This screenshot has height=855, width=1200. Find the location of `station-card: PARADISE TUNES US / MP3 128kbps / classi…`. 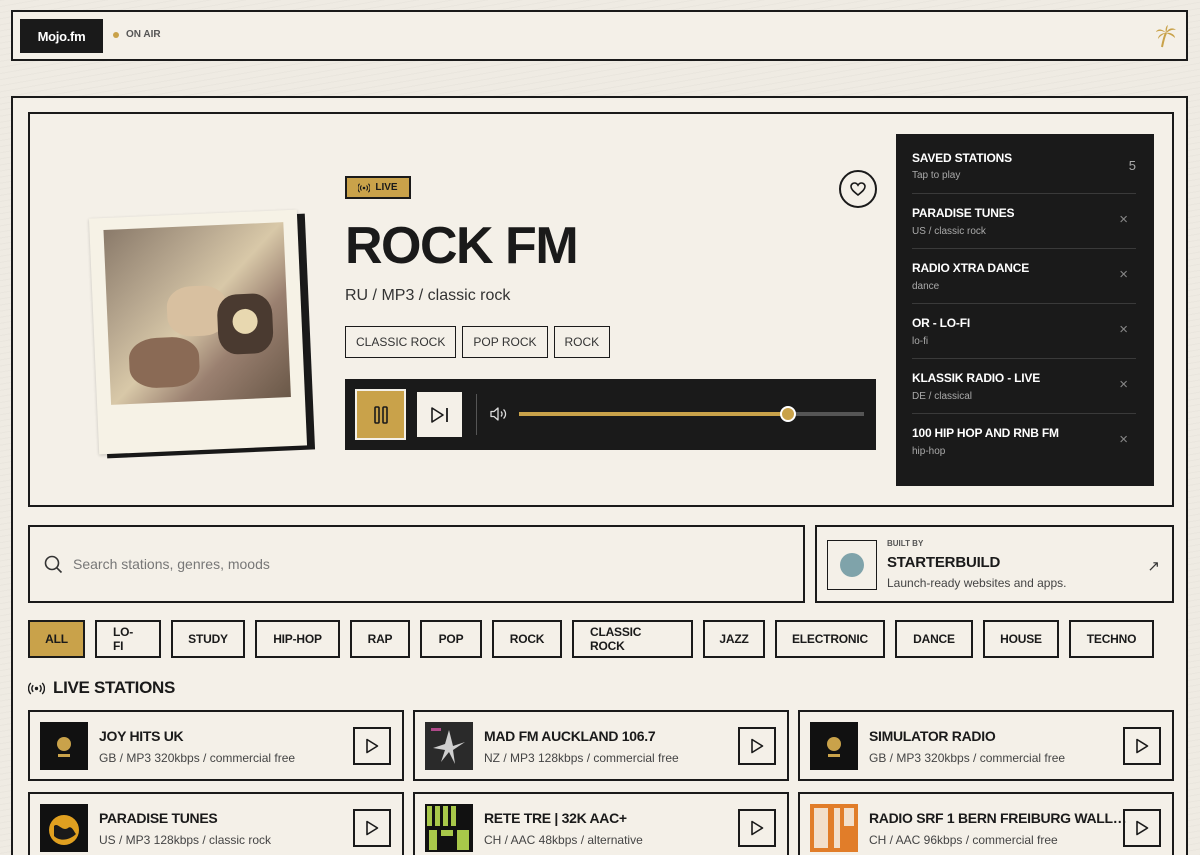

station-card: PARADISE TUNES US / MP3 128kbps / classi… is located at coordinates (216, 823).